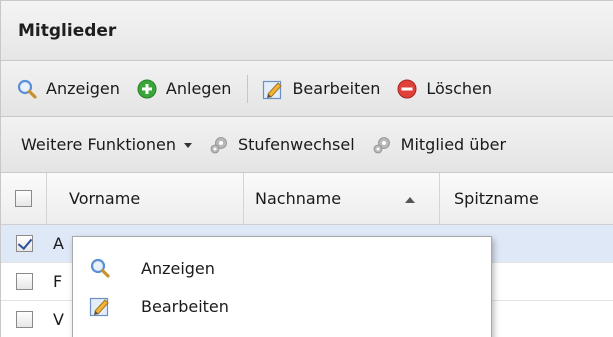  What do you see at coordinates (58, 281) in the screenshot?
I see `row-vorname: F` at bounding box center [58, 281].